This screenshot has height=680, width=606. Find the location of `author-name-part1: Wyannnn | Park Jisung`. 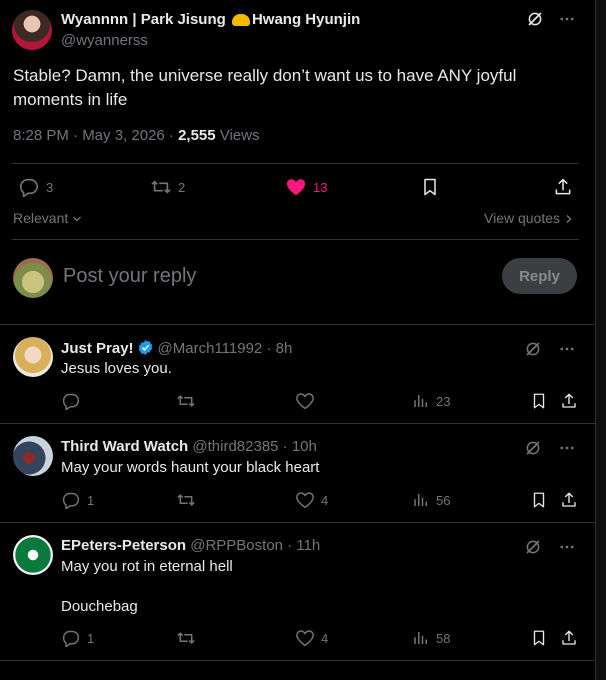

author-name-part1: Wyannnn | Park Jisung is located at coordinates (143, 19).